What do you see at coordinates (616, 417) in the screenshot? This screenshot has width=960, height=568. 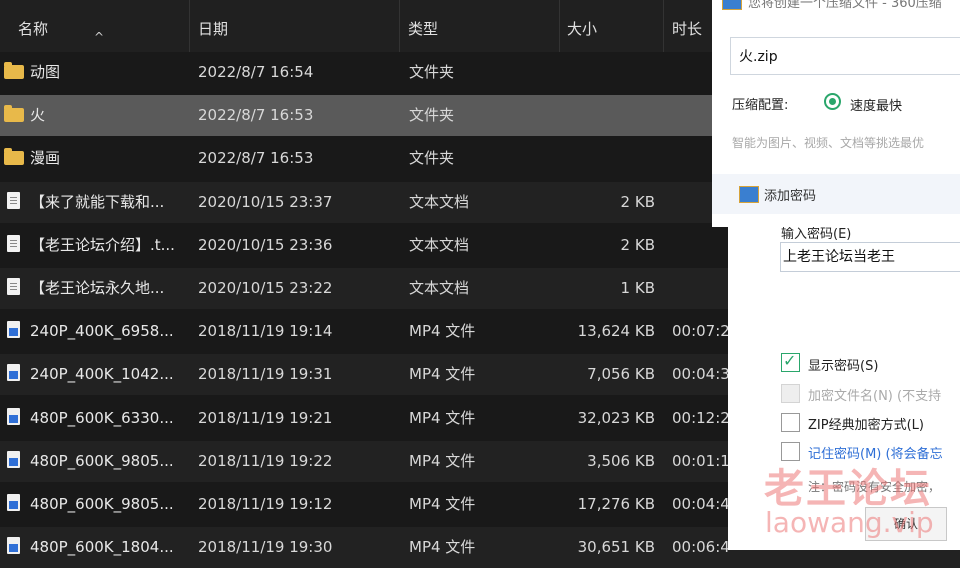 I see `file-size: 32,023 KB` at bounding box center [616, 417].